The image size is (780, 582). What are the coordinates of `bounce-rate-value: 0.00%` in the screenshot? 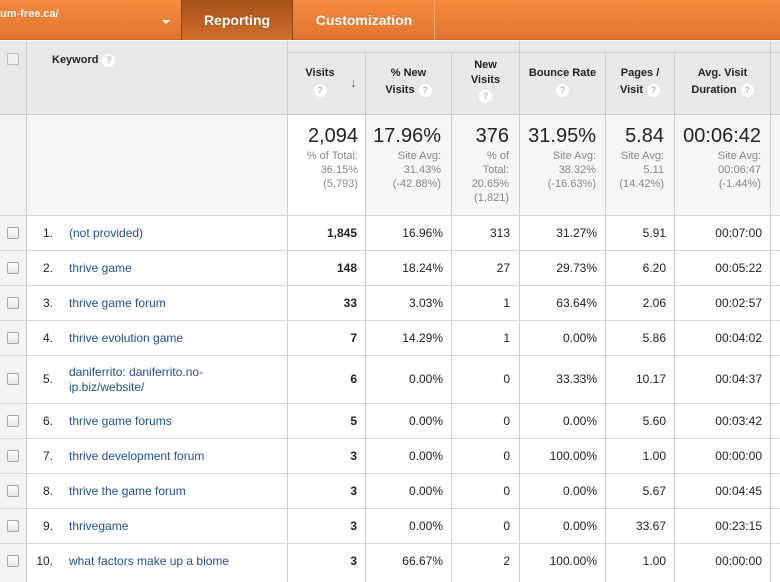 It's located at (579, 421).